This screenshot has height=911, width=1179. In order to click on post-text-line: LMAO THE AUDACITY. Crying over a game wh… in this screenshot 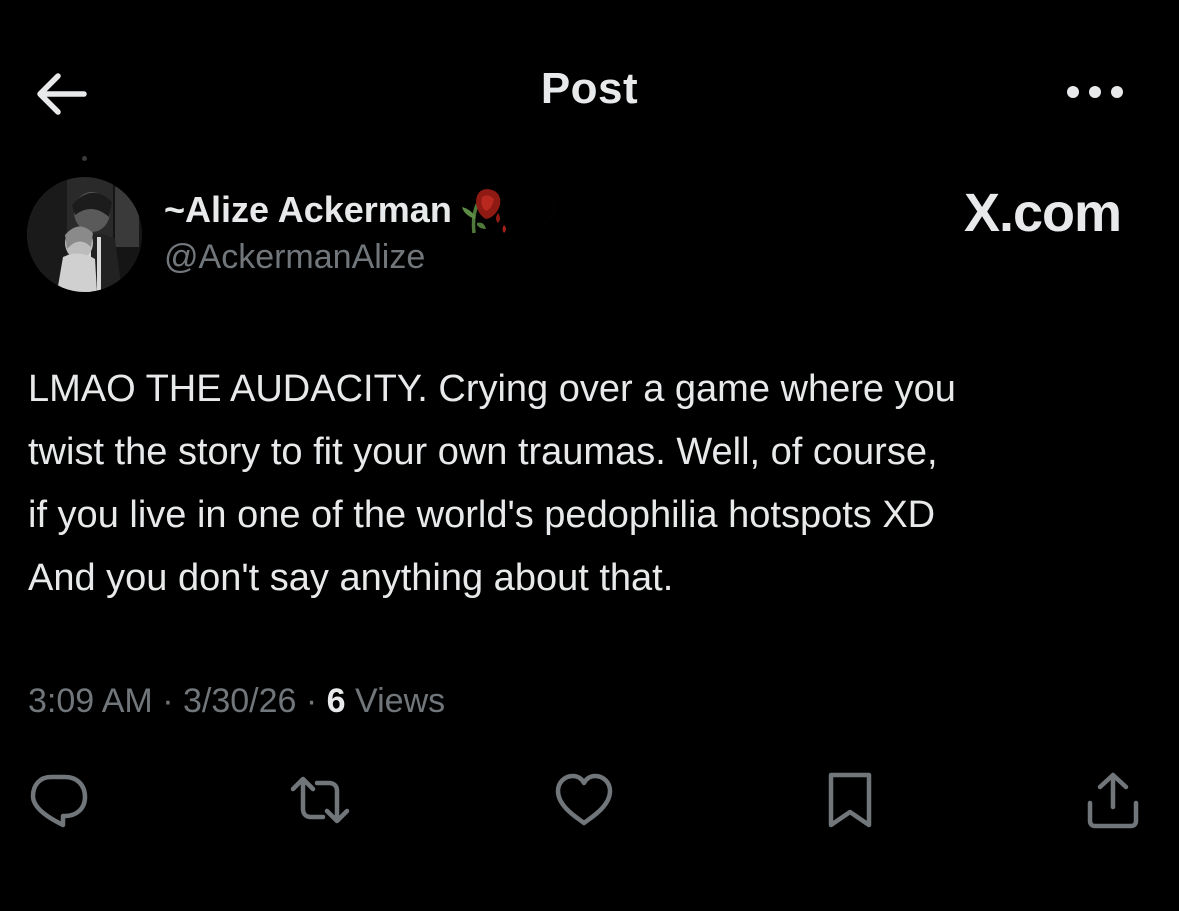, I will do `click(492, 389)`.